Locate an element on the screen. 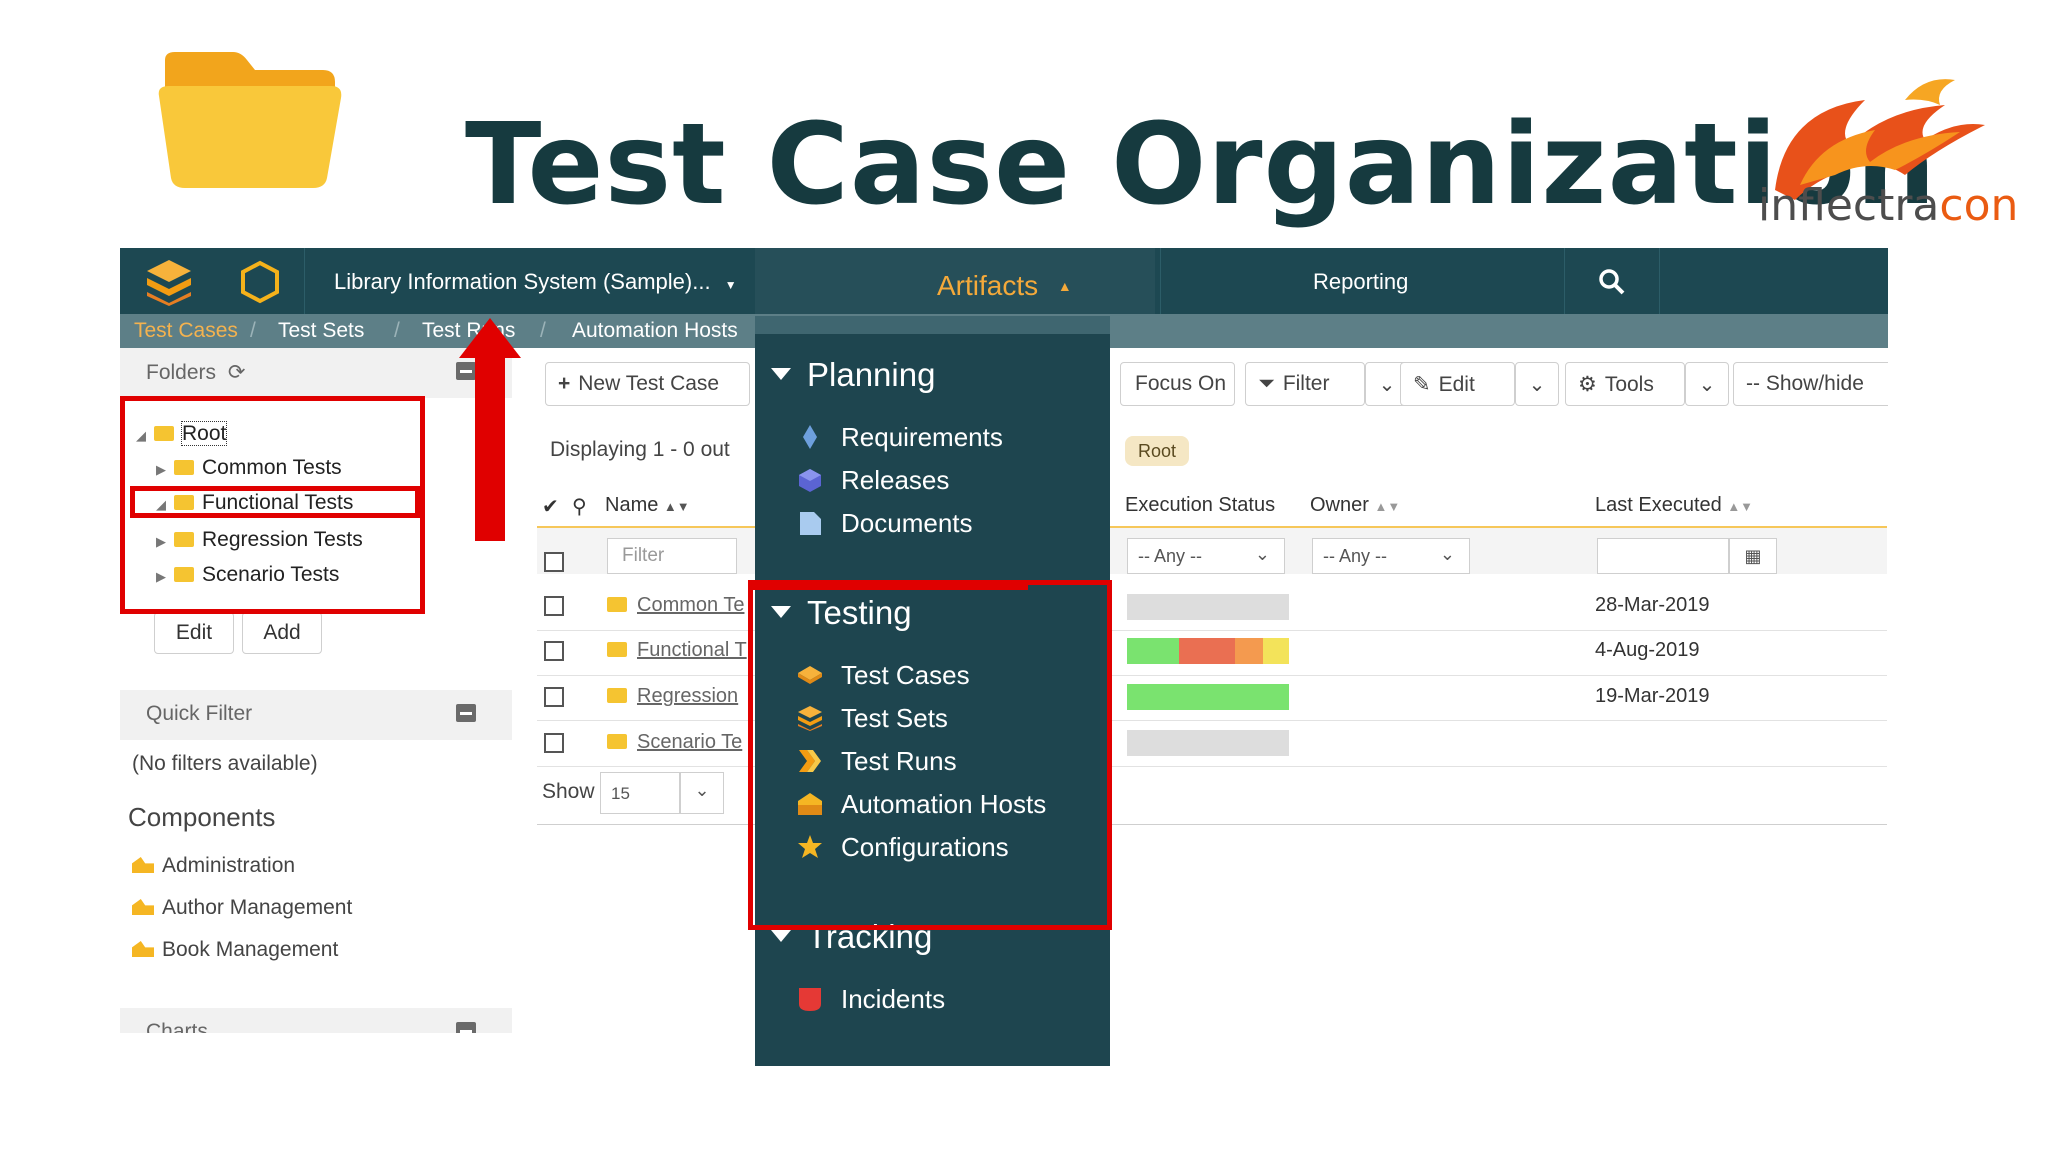  new-test-case-button: + New Test Case is located at coordinates (647, 384).